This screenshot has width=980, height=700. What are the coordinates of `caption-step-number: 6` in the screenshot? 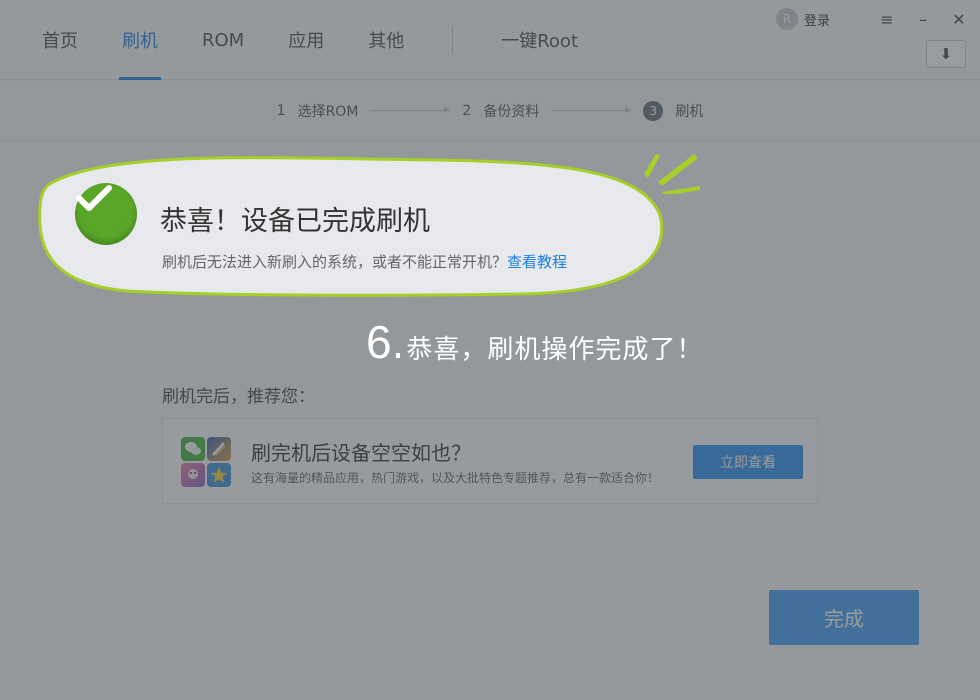 It's located at (379, 342).